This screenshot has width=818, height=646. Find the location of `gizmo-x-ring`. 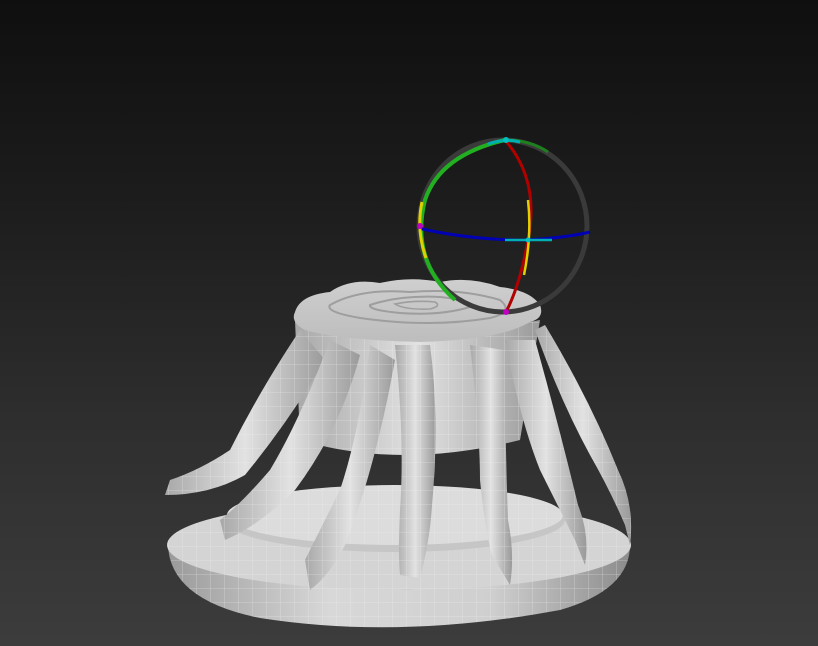

gizmo-x-ring is located at coordinates (518, 226).